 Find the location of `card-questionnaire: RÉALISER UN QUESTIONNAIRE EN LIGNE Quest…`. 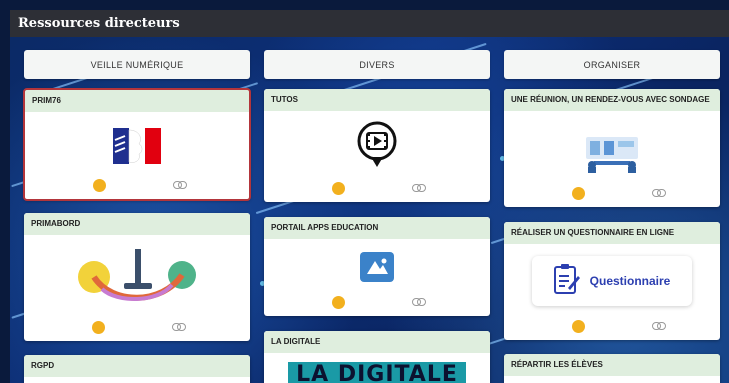

card-questionnaire: RÉALISER UN QUESTIONNAIRE EN LIGNE Quest… is located at coordinates (612, 281).